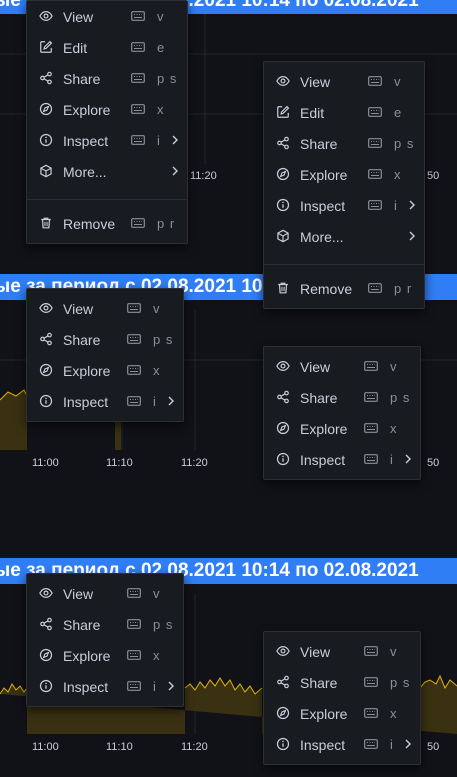  I want to click on x-tick-label: 11:00, so click(45, 463).